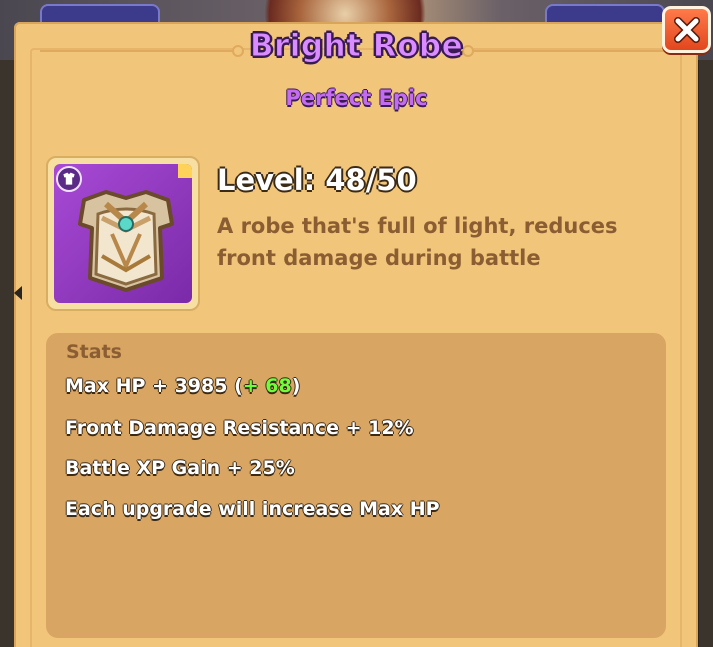  What do you see at coordinates (706, 353) in the screenshot?
I see `background-side-right` at bounding box center [706, 353].